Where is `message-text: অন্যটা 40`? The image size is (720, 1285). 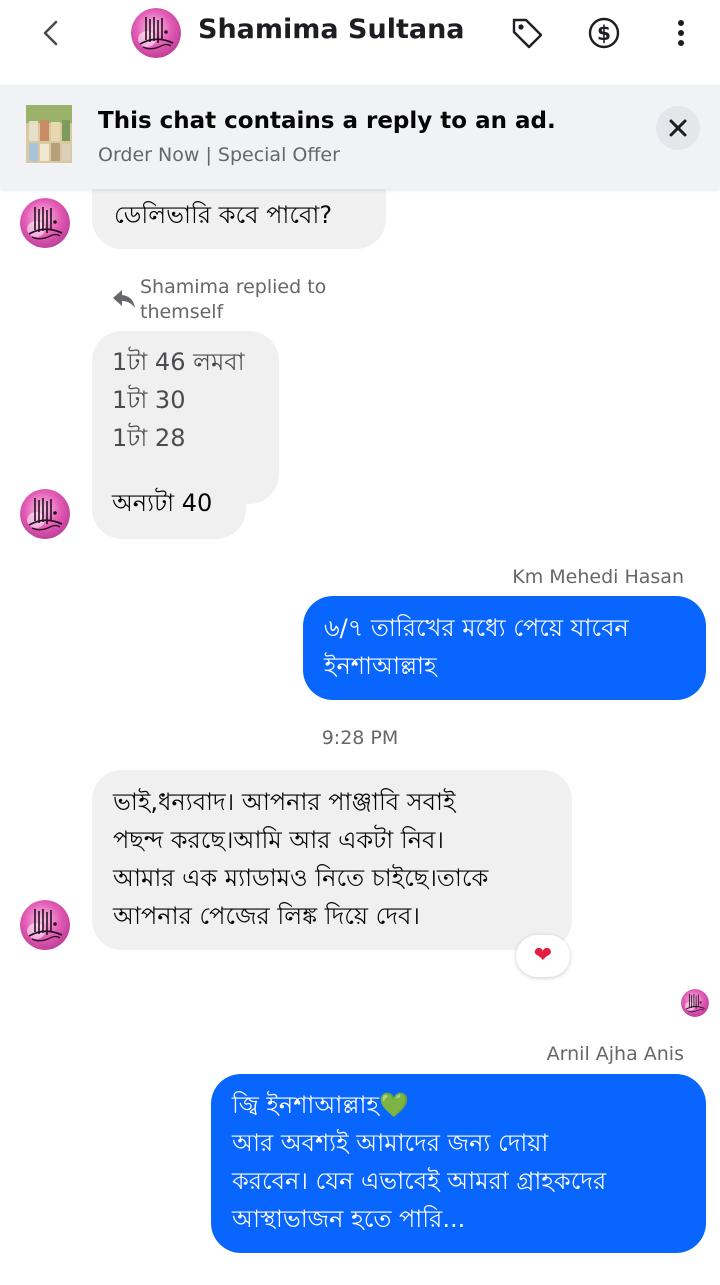
message-text: অন্যটা 40 is located at coordinates (162, 503).